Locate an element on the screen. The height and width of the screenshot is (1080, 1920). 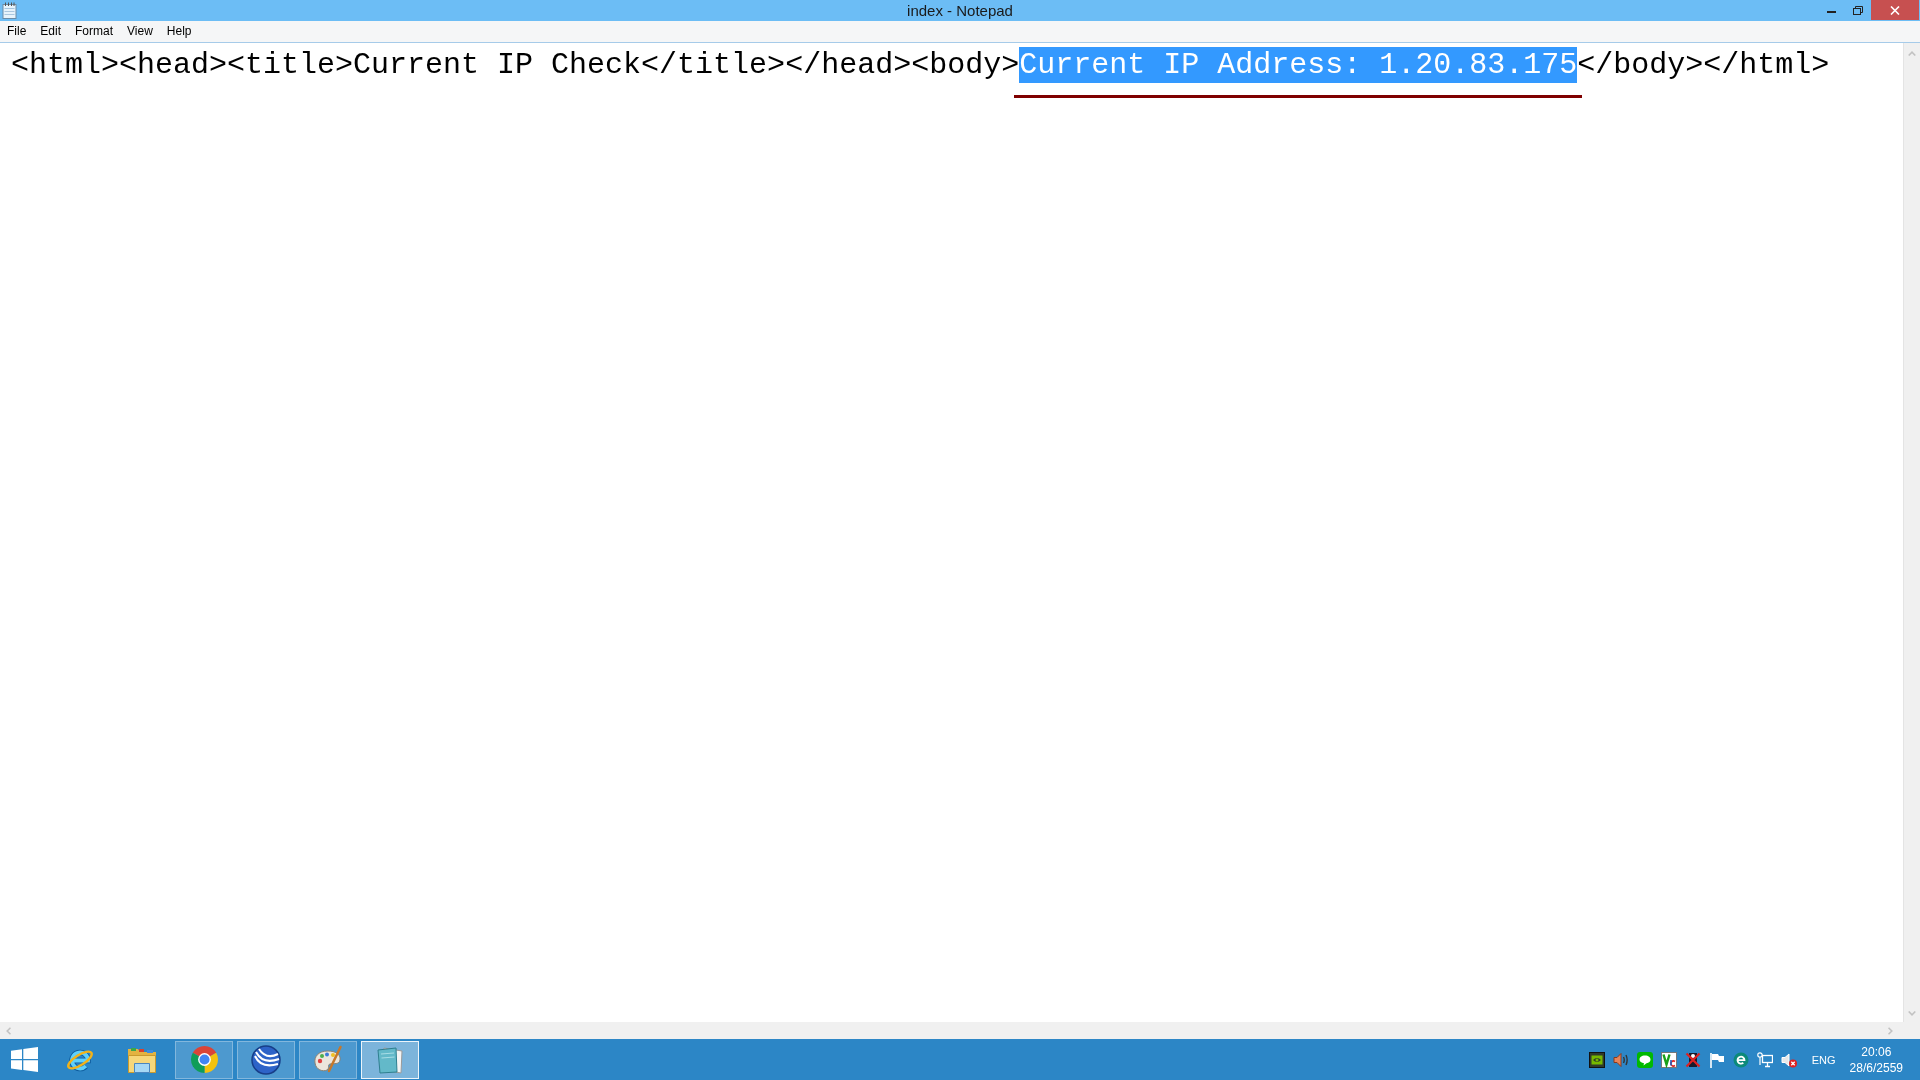
crossed-figure-icon is located at coordinates (1692, 1059).